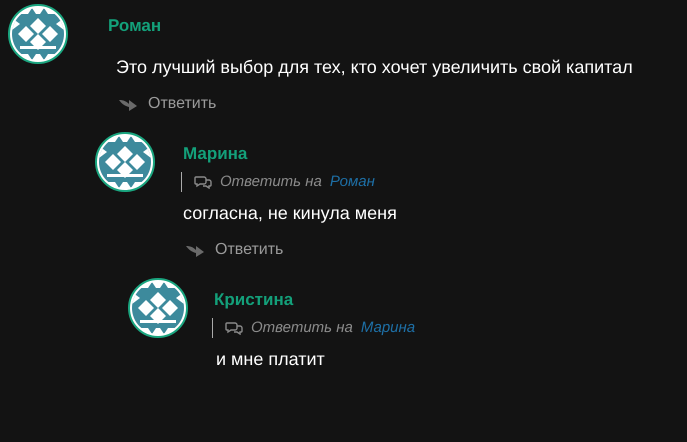 The height and width of the screenshot is (442, 687). I want to click on author-name: Марина, so click(215, 154).